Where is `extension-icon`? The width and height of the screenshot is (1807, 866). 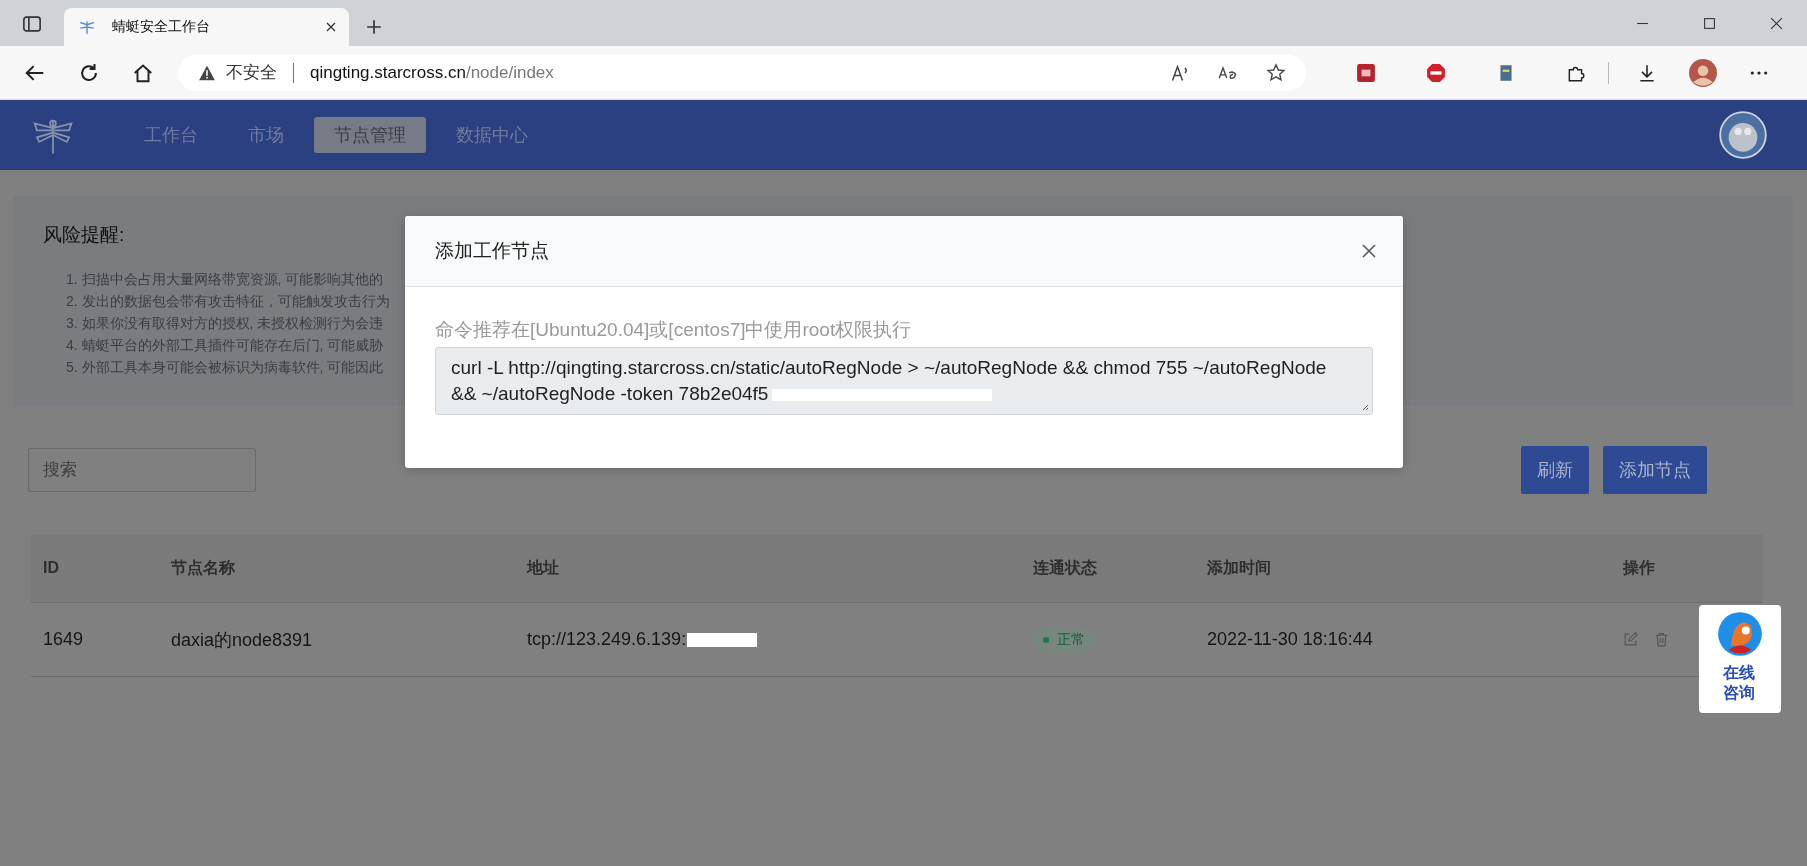
extension-icon is located at coordinates (1366, 72).